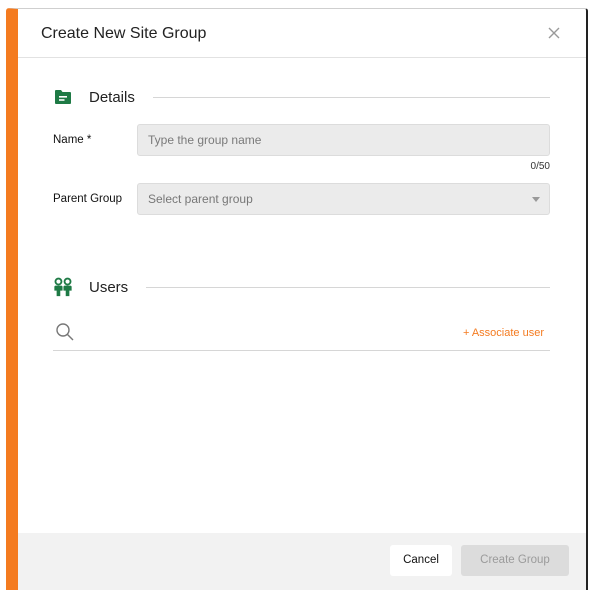 The image size is (596, 597). Describe the element at coordinates (200, 199) in the screenshot. I see `parent-group-placeholder: Select parent group` at that location.